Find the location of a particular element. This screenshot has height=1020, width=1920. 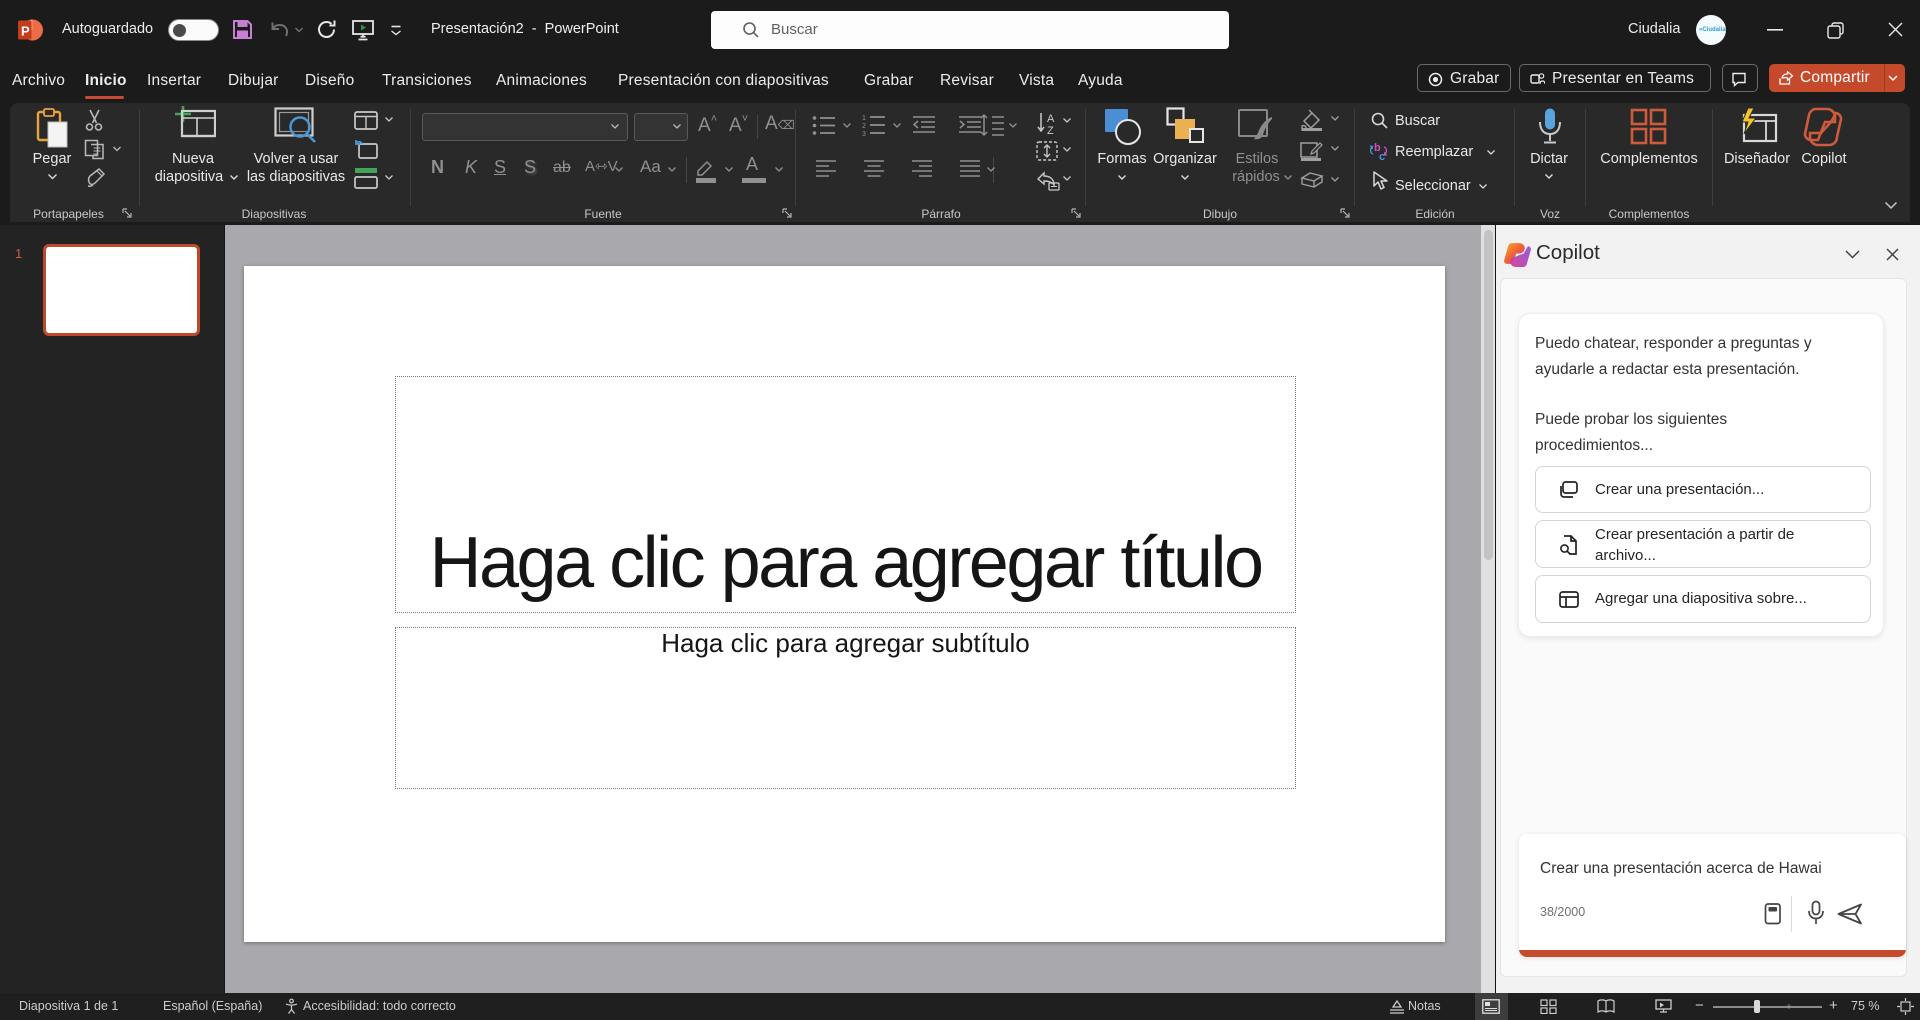

svg-text: 3 is located at coordinates (864, 134).